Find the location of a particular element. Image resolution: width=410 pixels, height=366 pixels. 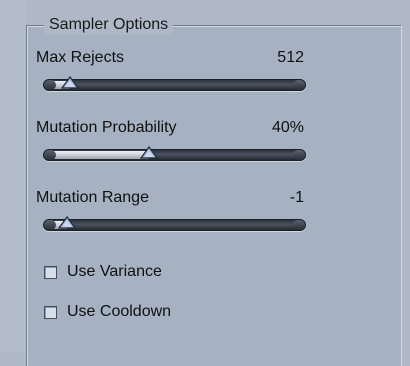

use-variance-checkbox is located at coordinates (50, 272).